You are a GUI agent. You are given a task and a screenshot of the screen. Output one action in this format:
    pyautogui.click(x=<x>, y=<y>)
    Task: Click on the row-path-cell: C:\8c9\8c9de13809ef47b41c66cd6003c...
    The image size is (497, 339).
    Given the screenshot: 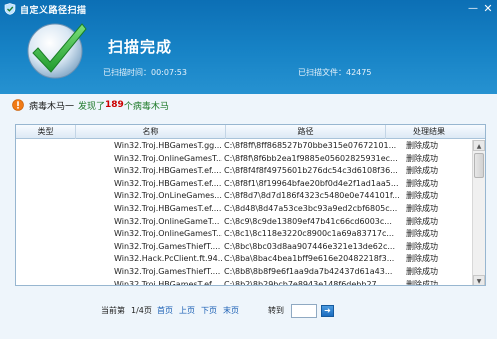 What is the action you would take?
    pyautogui.click(x=308, y=221)
    